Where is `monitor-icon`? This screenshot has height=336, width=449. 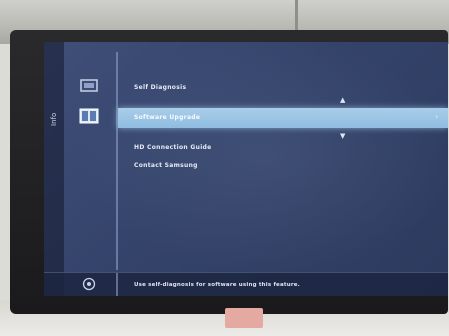
monitor-icon is located at coordinates (89, 86).